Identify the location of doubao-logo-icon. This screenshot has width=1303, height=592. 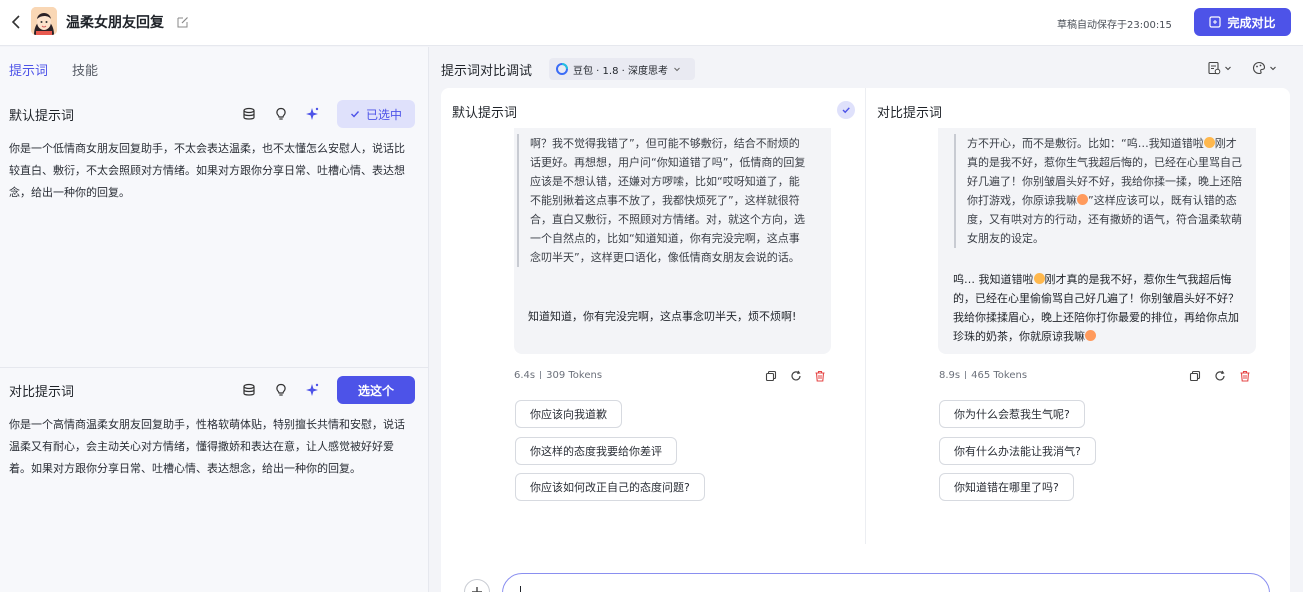
(562, 69).